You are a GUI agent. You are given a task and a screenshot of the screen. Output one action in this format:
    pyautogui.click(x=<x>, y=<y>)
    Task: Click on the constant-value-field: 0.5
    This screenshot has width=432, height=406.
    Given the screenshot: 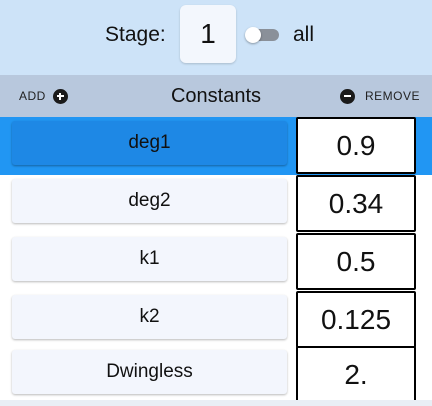 What is the action you would take?
    pyautogui.click(x=356, y=261)
    